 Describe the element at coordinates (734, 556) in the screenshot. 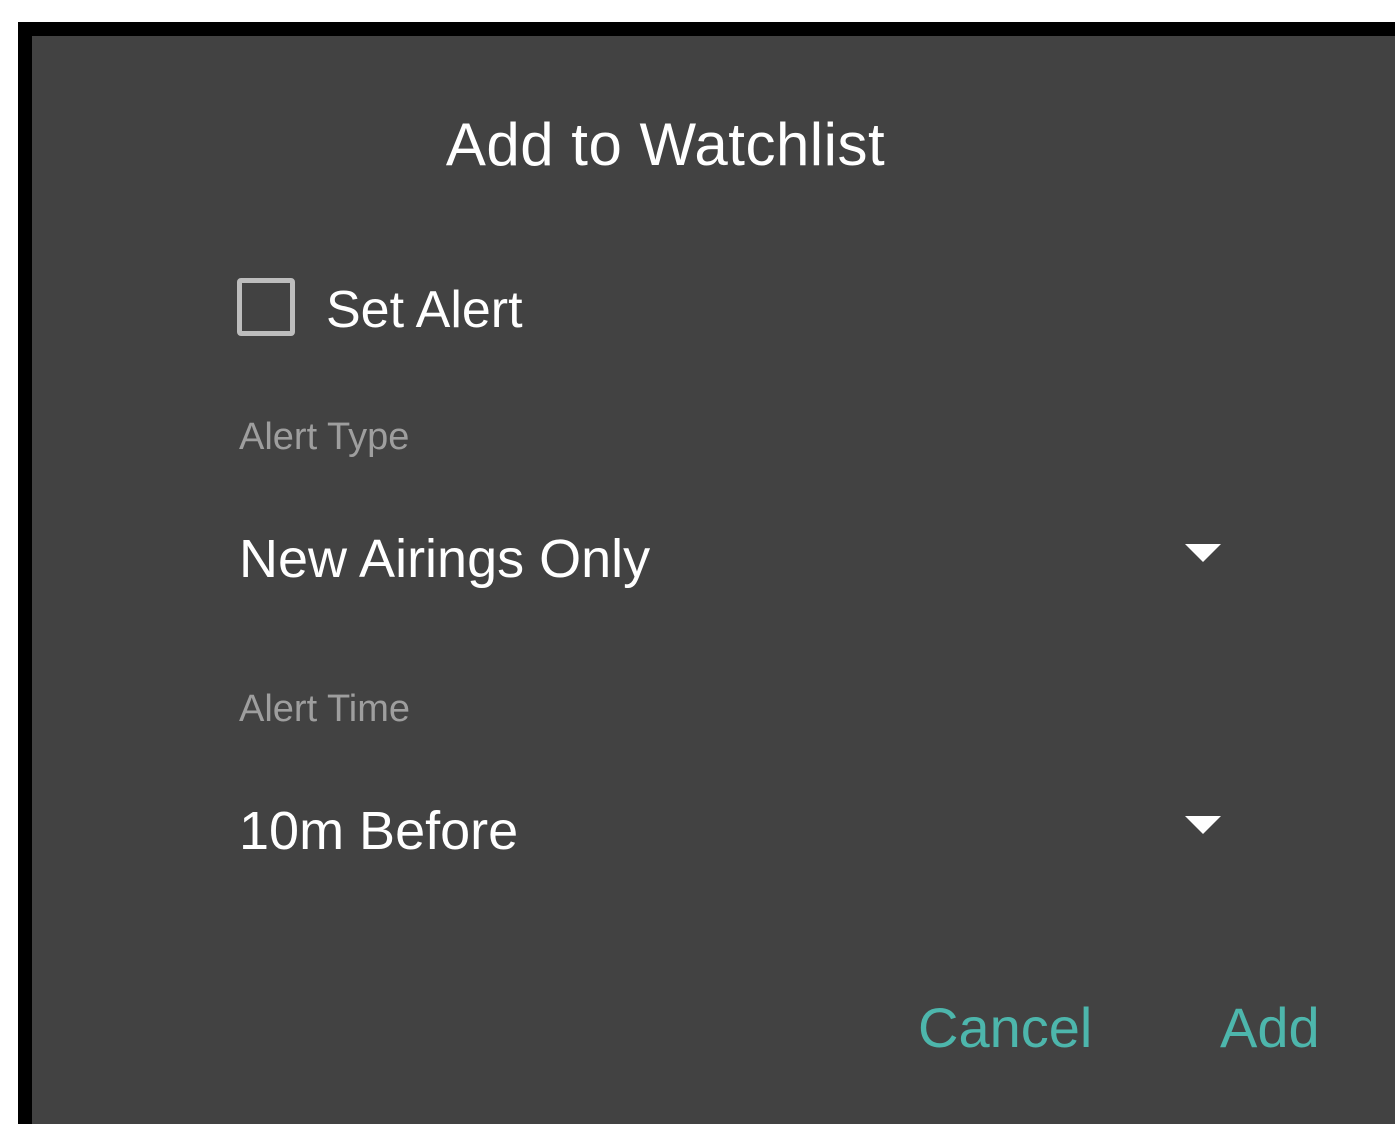

I see `alert-type-select: New Airings Only` at that location.